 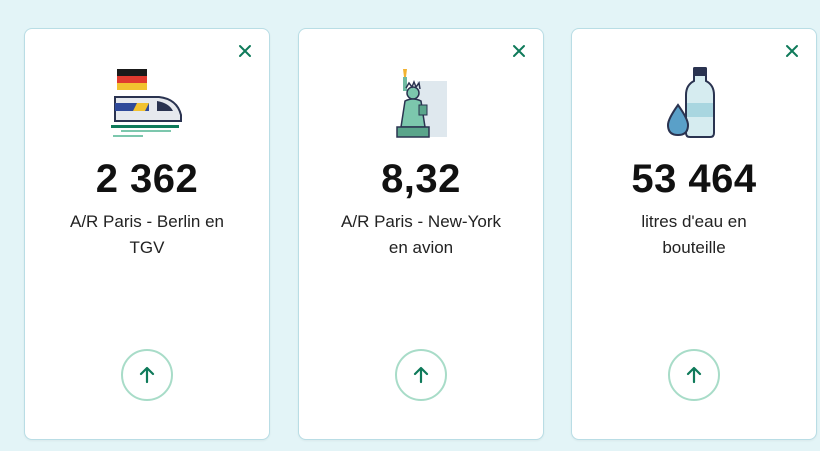 I want to click on equivalent-label: A/R Paris - Berlin en TGV, so click(x=147, y=235).